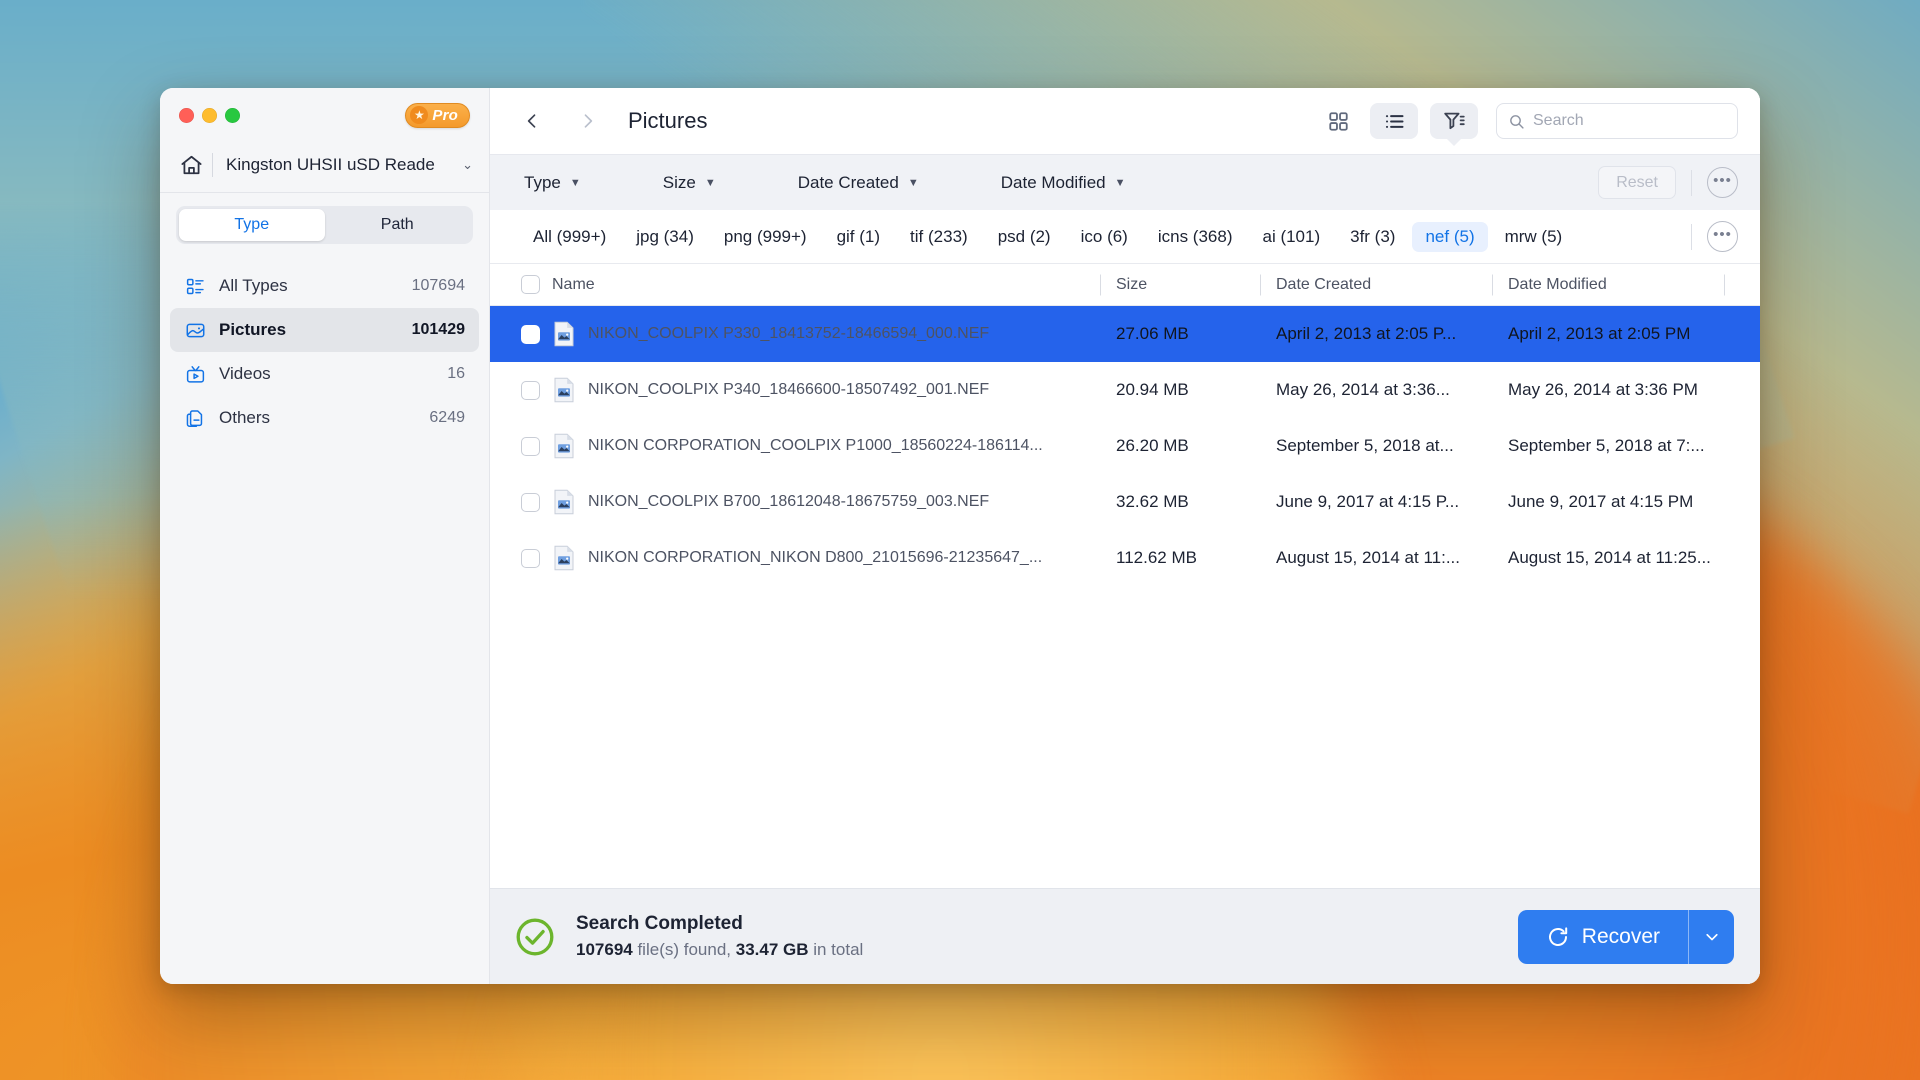 This screenshot has height=1080, width=1920. Describe the element at coordinates (668, 120) in the screenshot. I see `breadcrumb: Pictures` at that location.